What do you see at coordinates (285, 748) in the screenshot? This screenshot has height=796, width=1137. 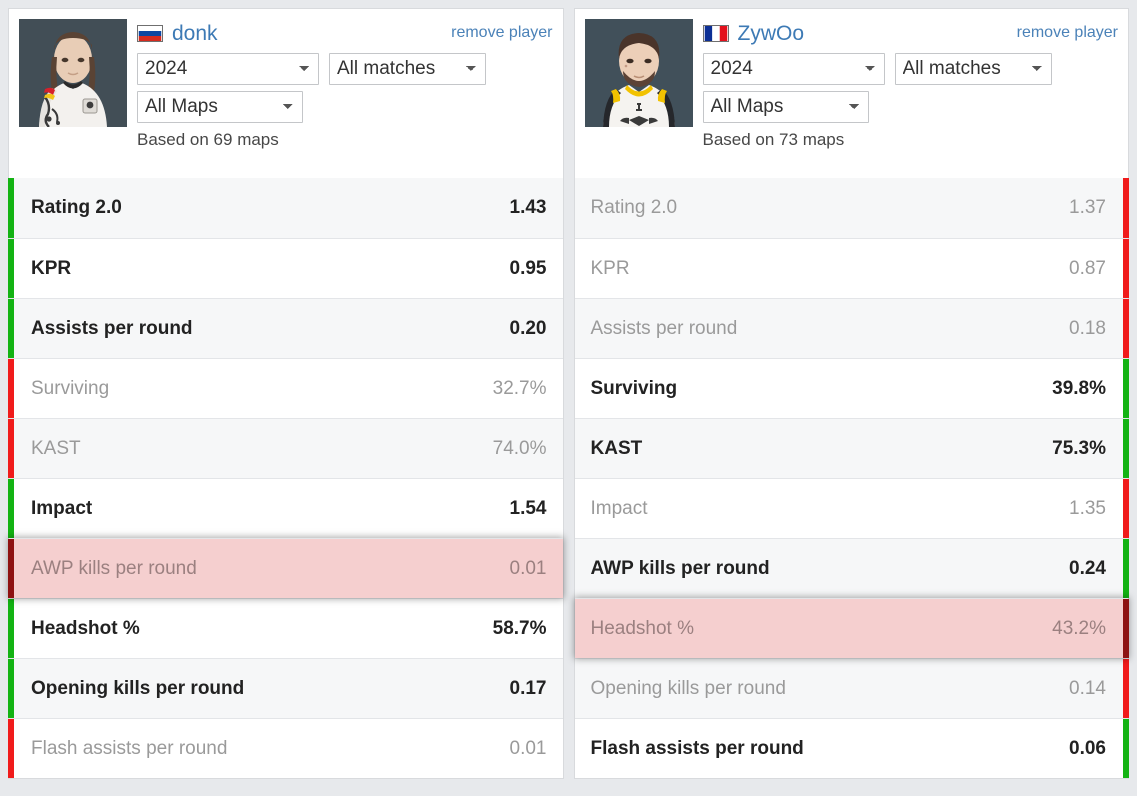 I see `stat-row: Flash assists per round 0.01` at bounding box center [285, 748].